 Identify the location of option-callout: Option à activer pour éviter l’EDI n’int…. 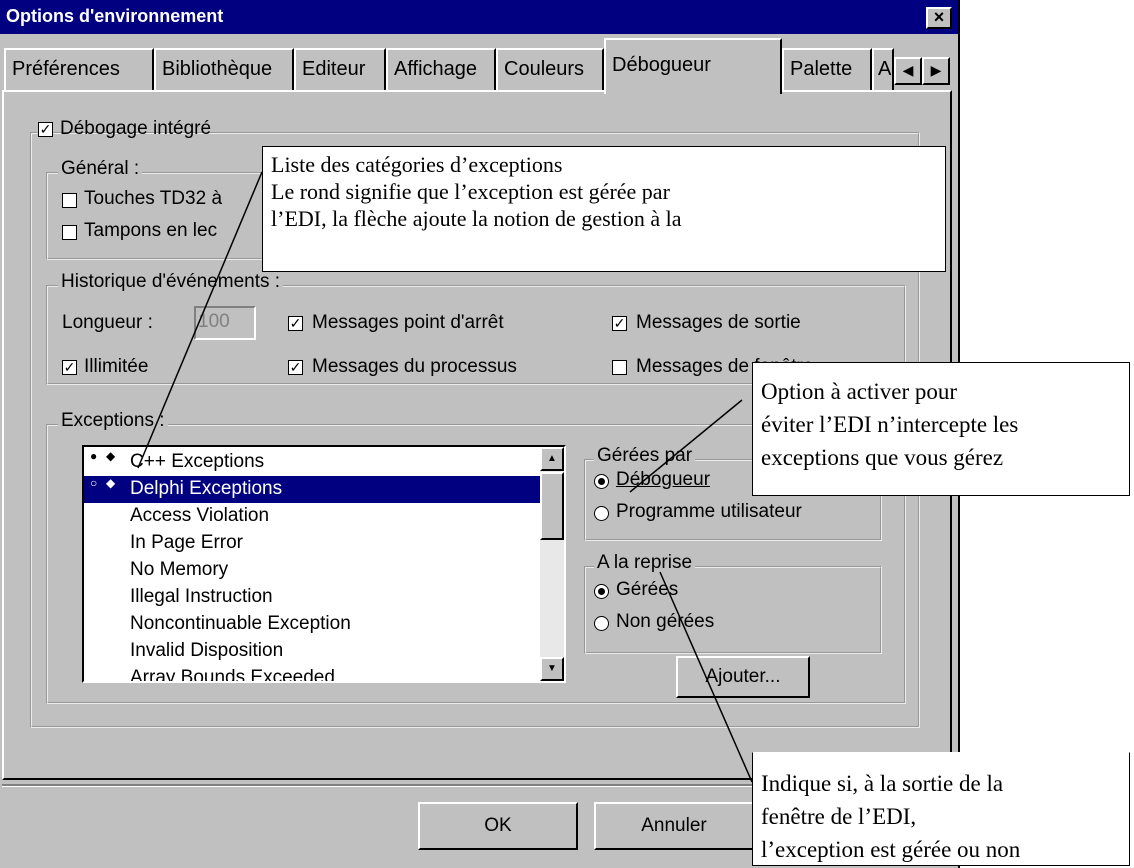
(941, 429).